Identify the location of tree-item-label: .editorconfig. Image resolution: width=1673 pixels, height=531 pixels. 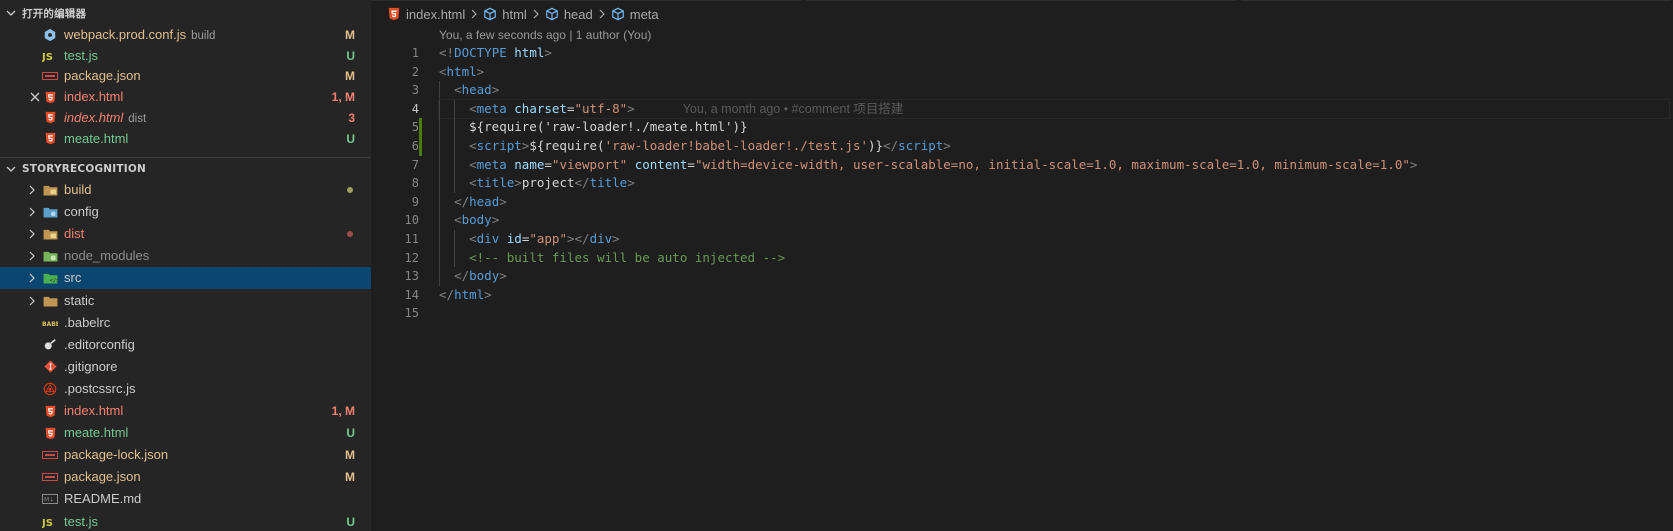
(99, 344).